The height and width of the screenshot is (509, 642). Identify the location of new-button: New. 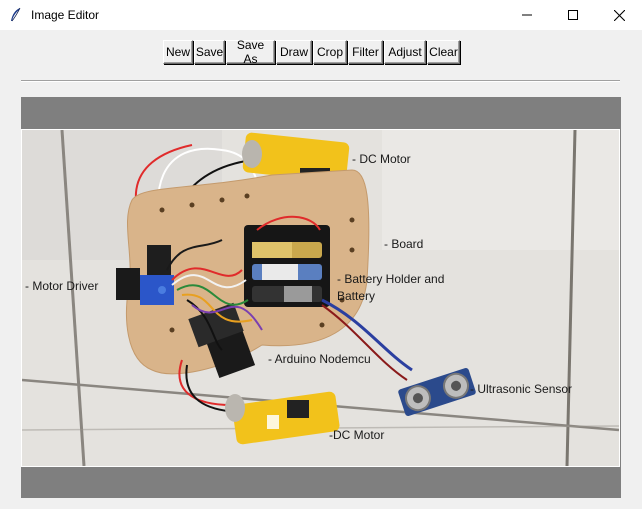
(178, 52).